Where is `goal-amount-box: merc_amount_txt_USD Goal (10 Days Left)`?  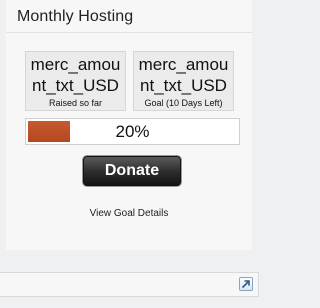 goal-amount-box: merc_amount_txt_USD Goal (10 Days Left) is located at coordinates (183, 81).